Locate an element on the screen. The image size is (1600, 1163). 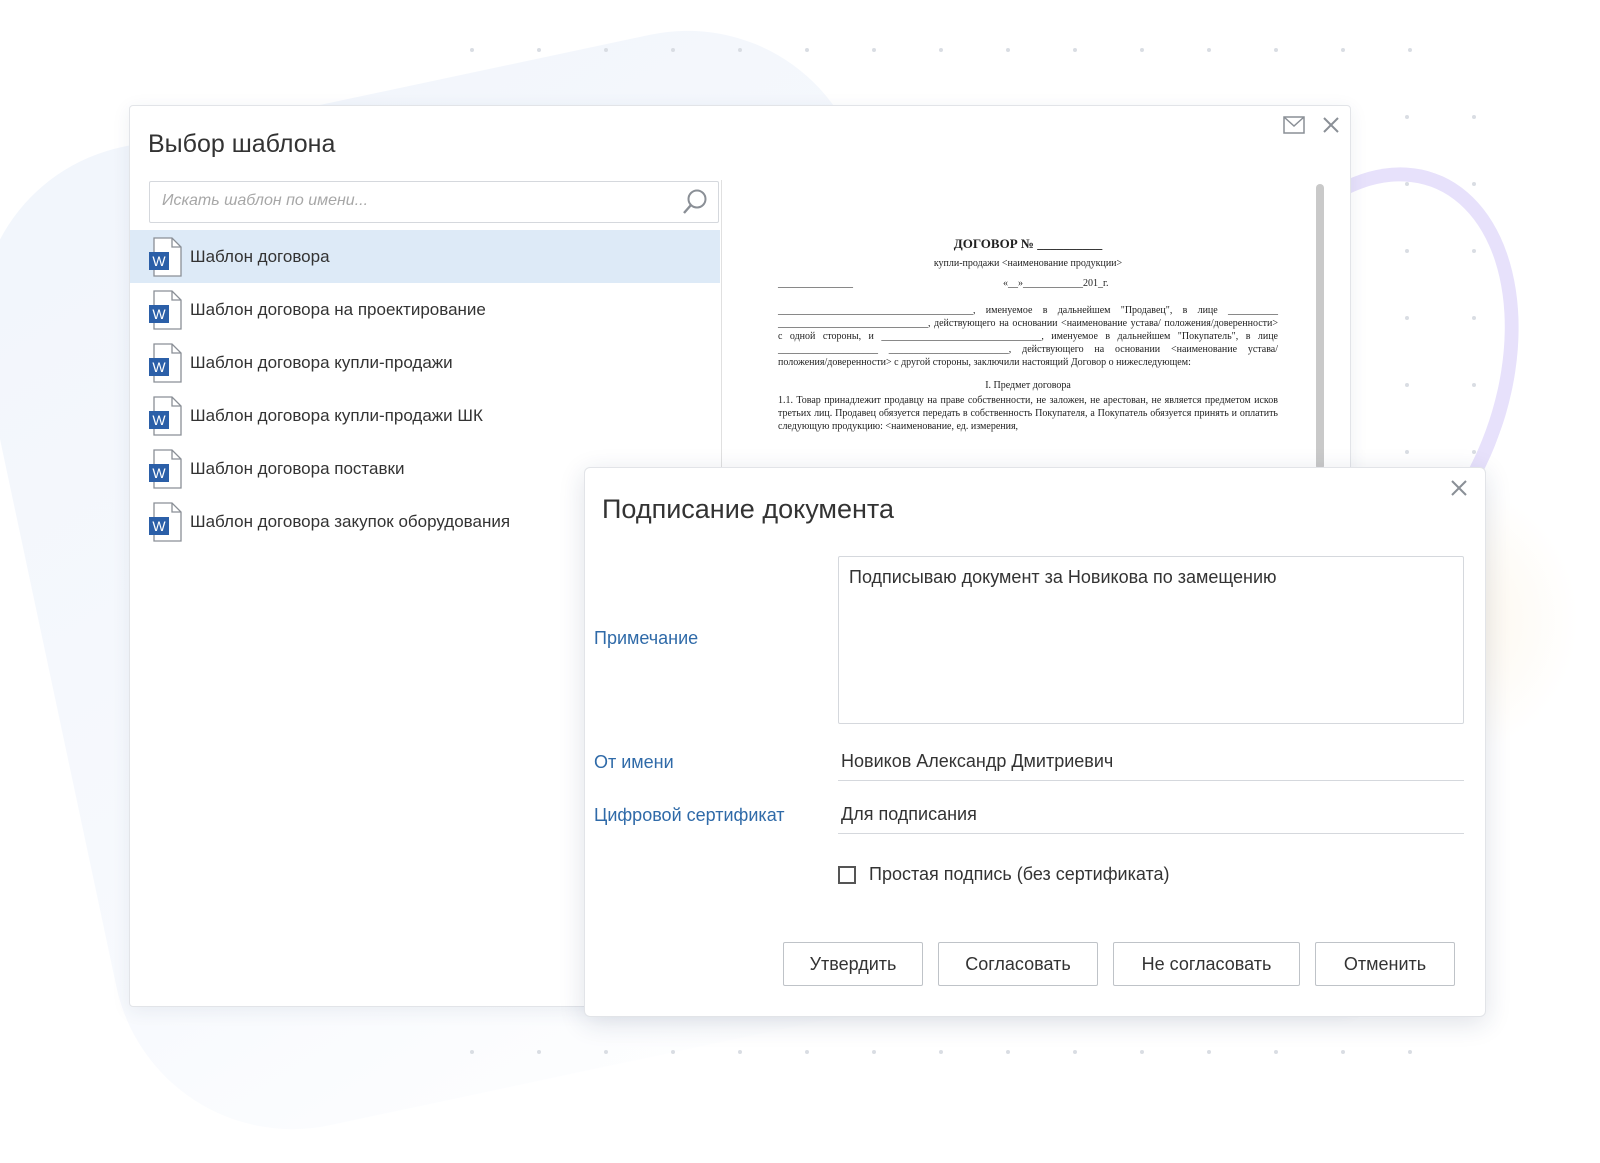
simple-sign-label: Простая подпись (без сертификата) is located at coordinates (1019, 874).